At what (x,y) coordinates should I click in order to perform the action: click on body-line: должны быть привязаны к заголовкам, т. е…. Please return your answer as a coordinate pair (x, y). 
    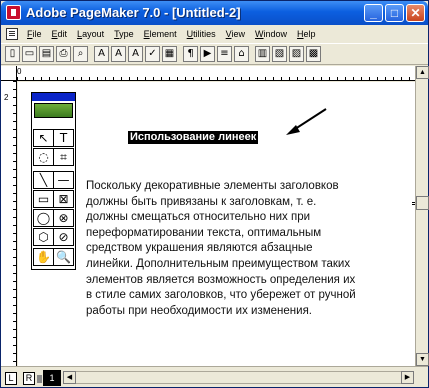
    Looking at the image, I should click on (201, 201).